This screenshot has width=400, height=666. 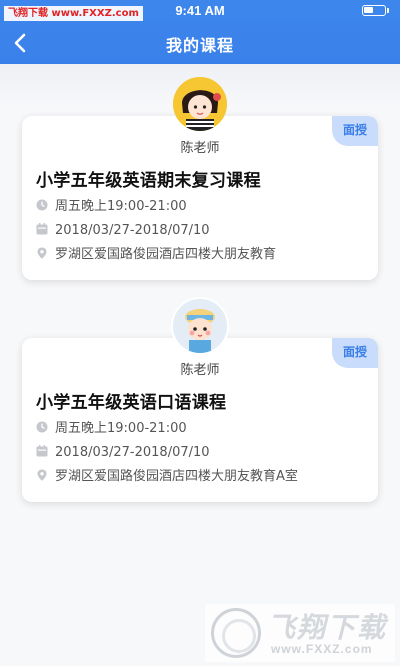 I want to click on watermark-emblem-icon, so click(x=236, y=633).